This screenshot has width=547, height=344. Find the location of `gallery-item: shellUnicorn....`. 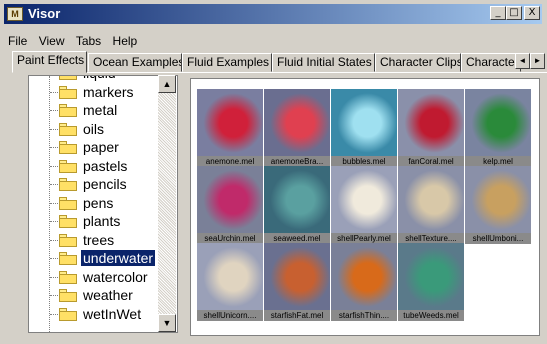

gallery-item: shellUnicorn.... is located at coordinates (230, 283).